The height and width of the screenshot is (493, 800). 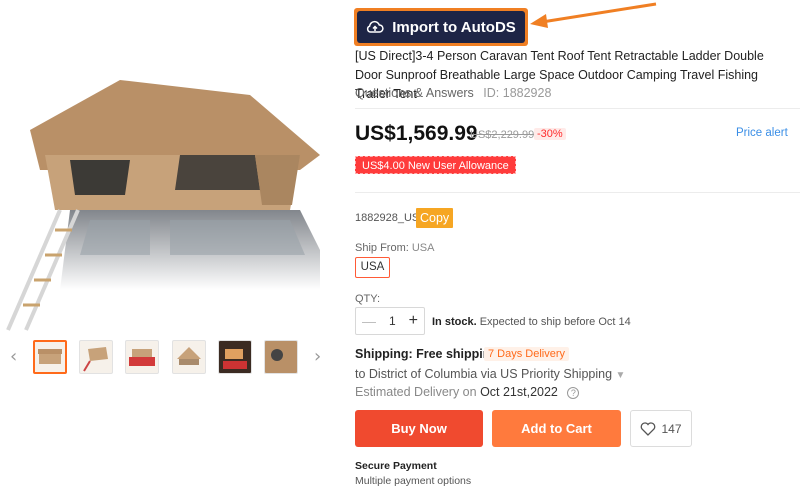 I want to click on discount-badge: -30%, so click(x=550, y=134).